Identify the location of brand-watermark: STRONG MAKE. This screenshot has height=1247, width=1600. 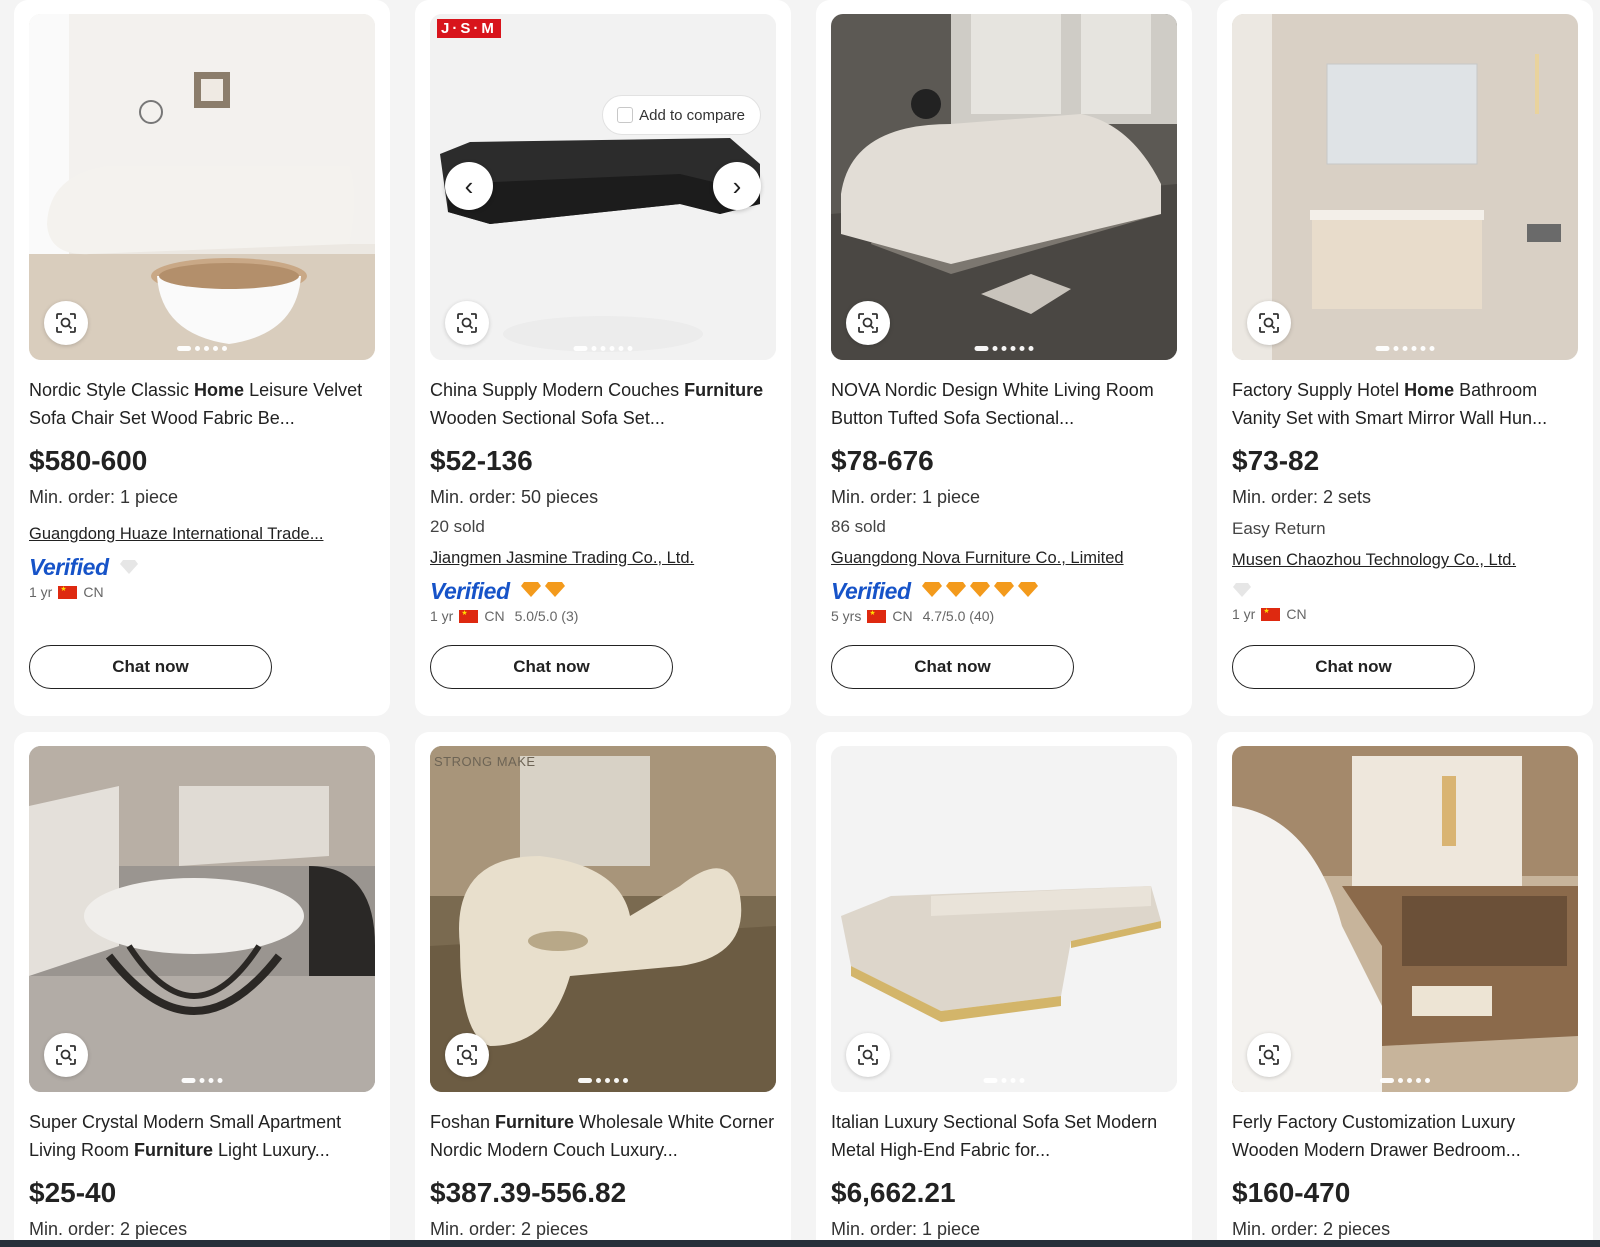
(485, 761).